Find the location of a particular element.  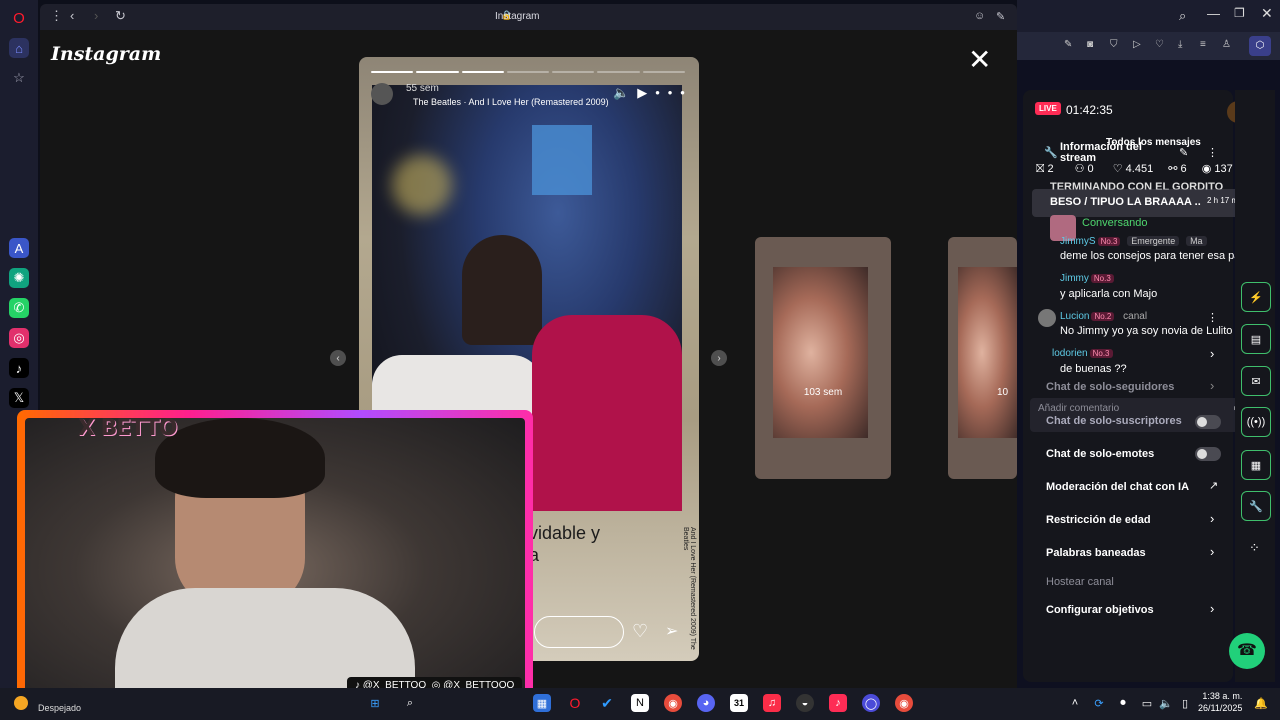

prev-story-icon: ‹ is located at coordinates (338, 358).